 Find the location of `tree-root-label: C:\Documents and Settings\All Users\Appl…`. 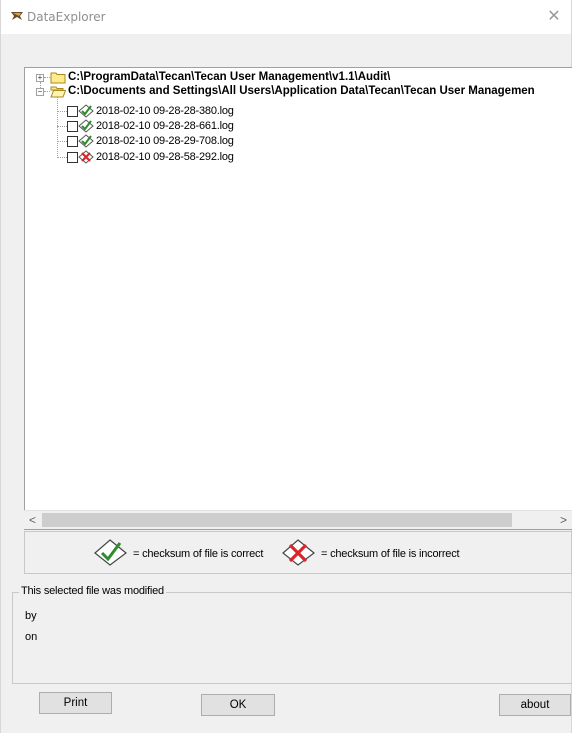

tree-root-label: C:\Documents and Settings\All Users\Appl… is located at coordinates (301, 91).